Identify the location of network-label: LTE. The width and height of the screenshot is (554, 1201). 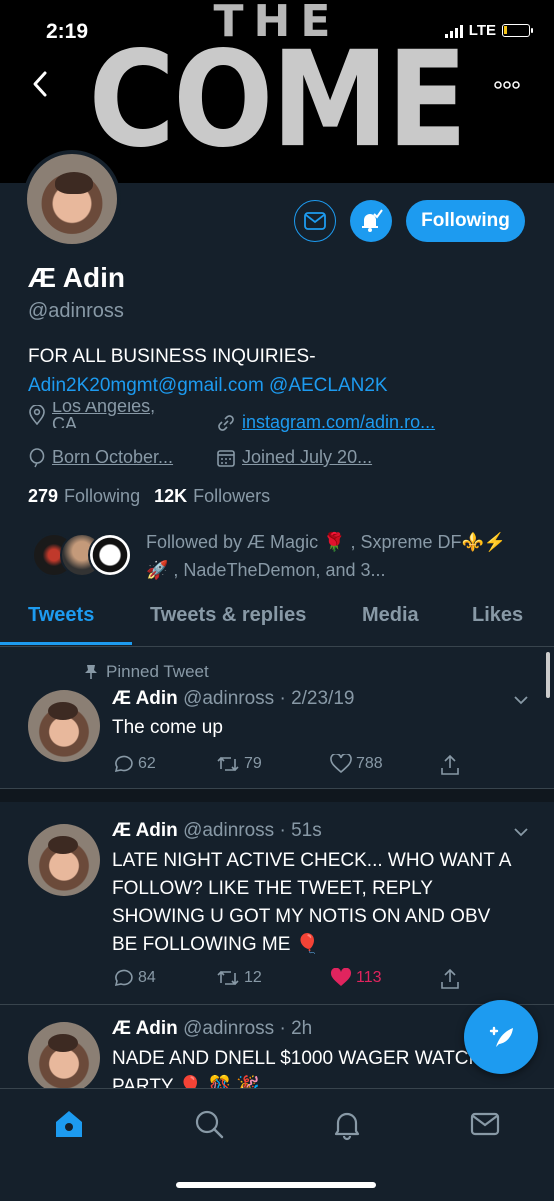
(482, 30).